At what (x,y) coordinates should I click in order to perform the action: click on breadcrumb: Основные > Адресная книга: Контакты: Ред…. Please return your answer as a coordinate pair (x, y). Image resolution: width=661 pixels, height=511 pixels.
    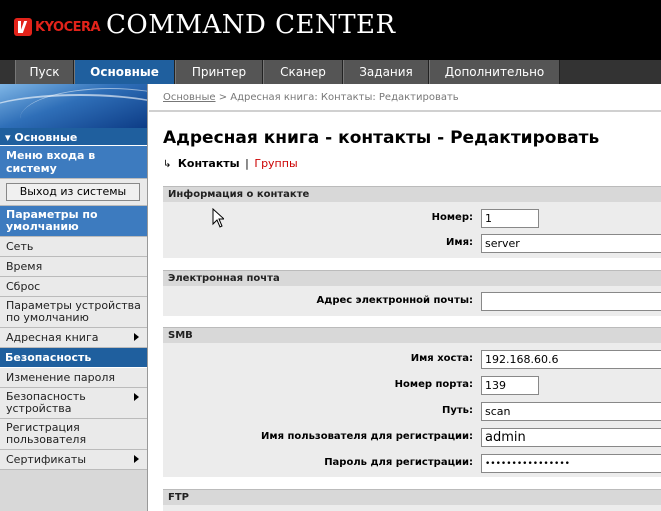
    Looking at the image, I should click on (311, 97).